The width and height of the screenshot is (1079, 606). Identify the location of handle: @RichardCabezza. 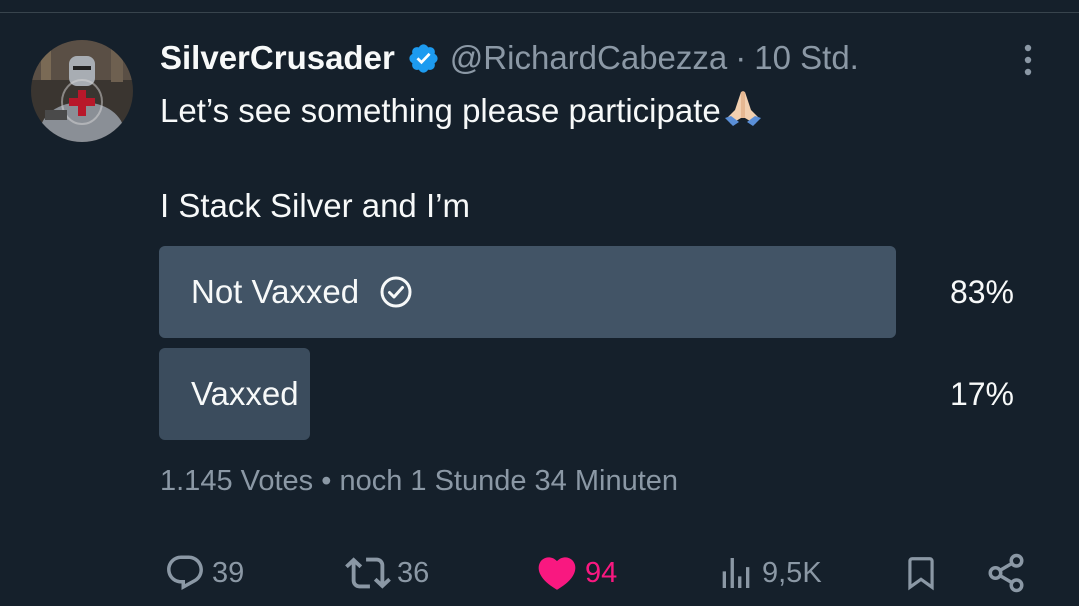
(588, 58).